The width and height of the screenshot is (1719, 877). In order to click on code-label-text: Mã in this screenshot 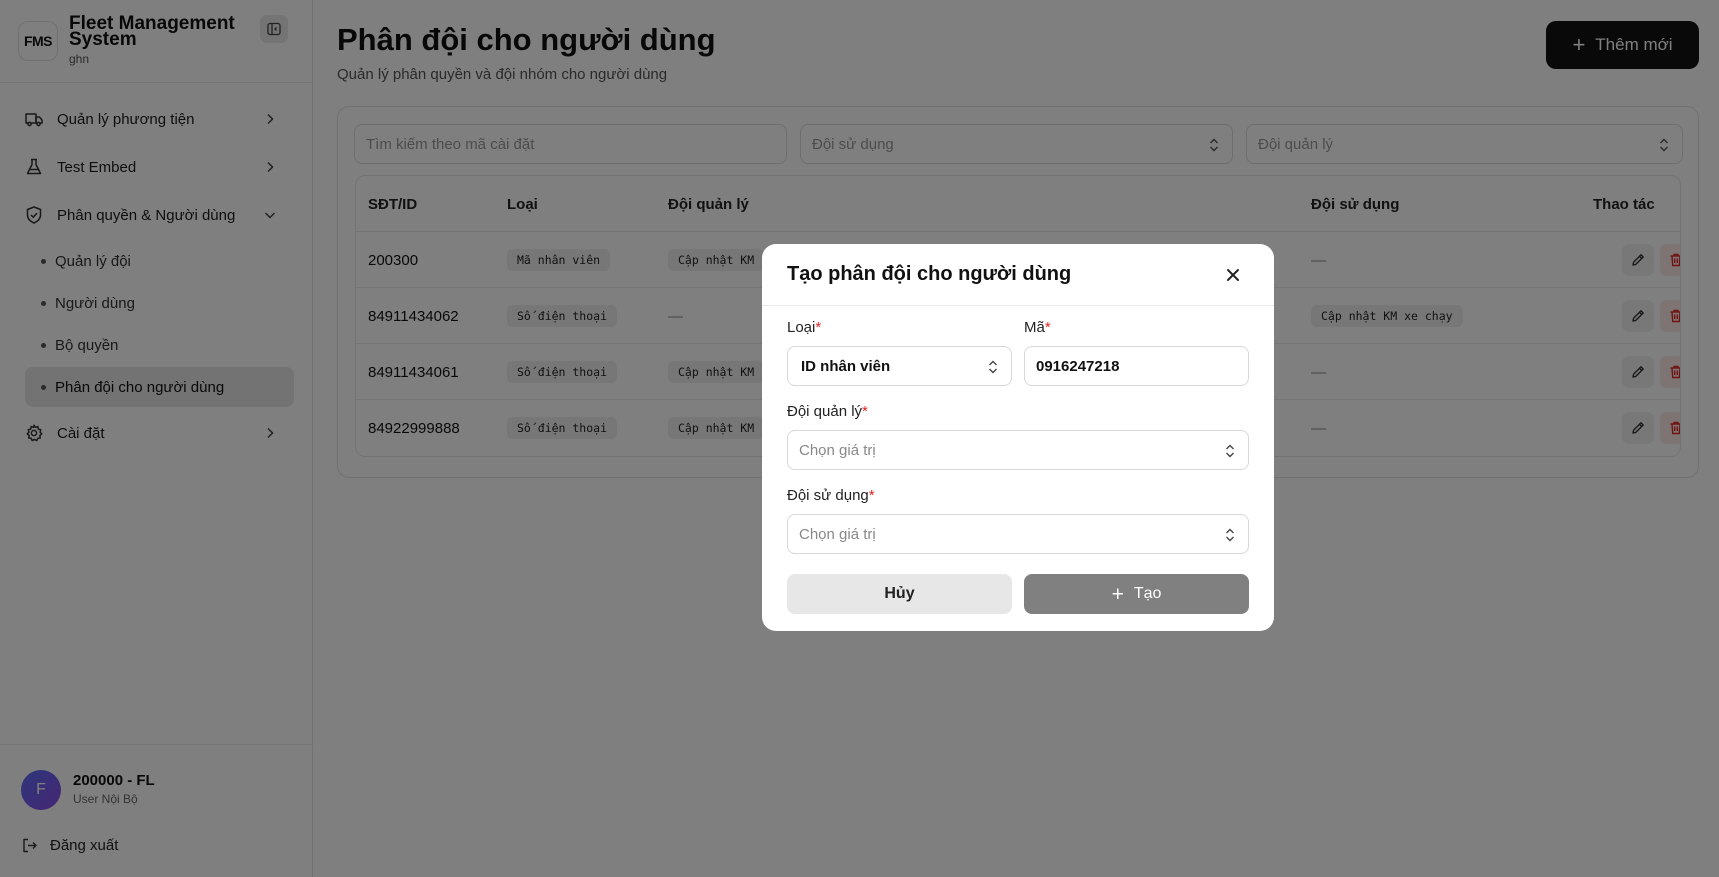, I will do `click(1034, 327)`.